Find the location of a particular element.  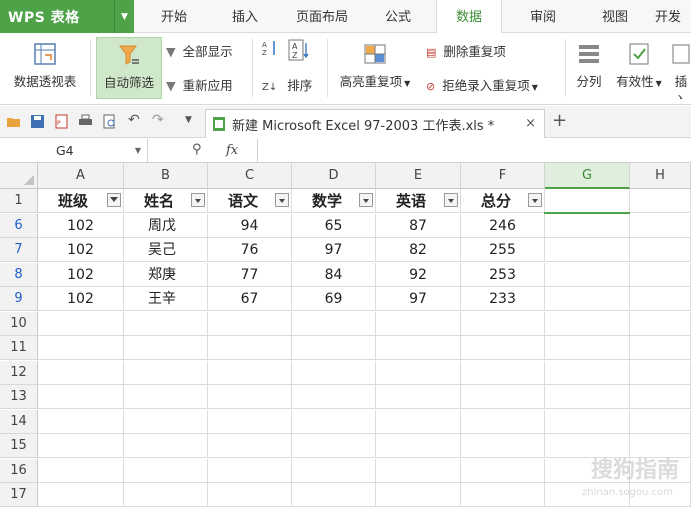

reapply-button: ▼ 重新应用 is located at coordinates (199, 84).